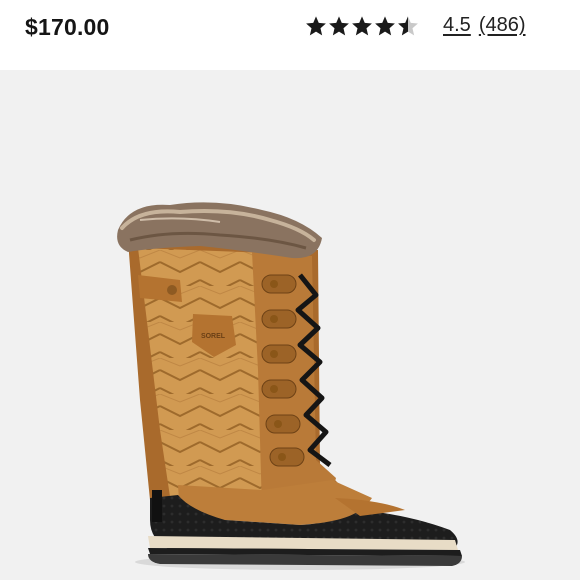 The image size is (580, 580). Describe the element at coordinates (213, 336) in the screenshot. I see `svg-text: SOREL` at that location.